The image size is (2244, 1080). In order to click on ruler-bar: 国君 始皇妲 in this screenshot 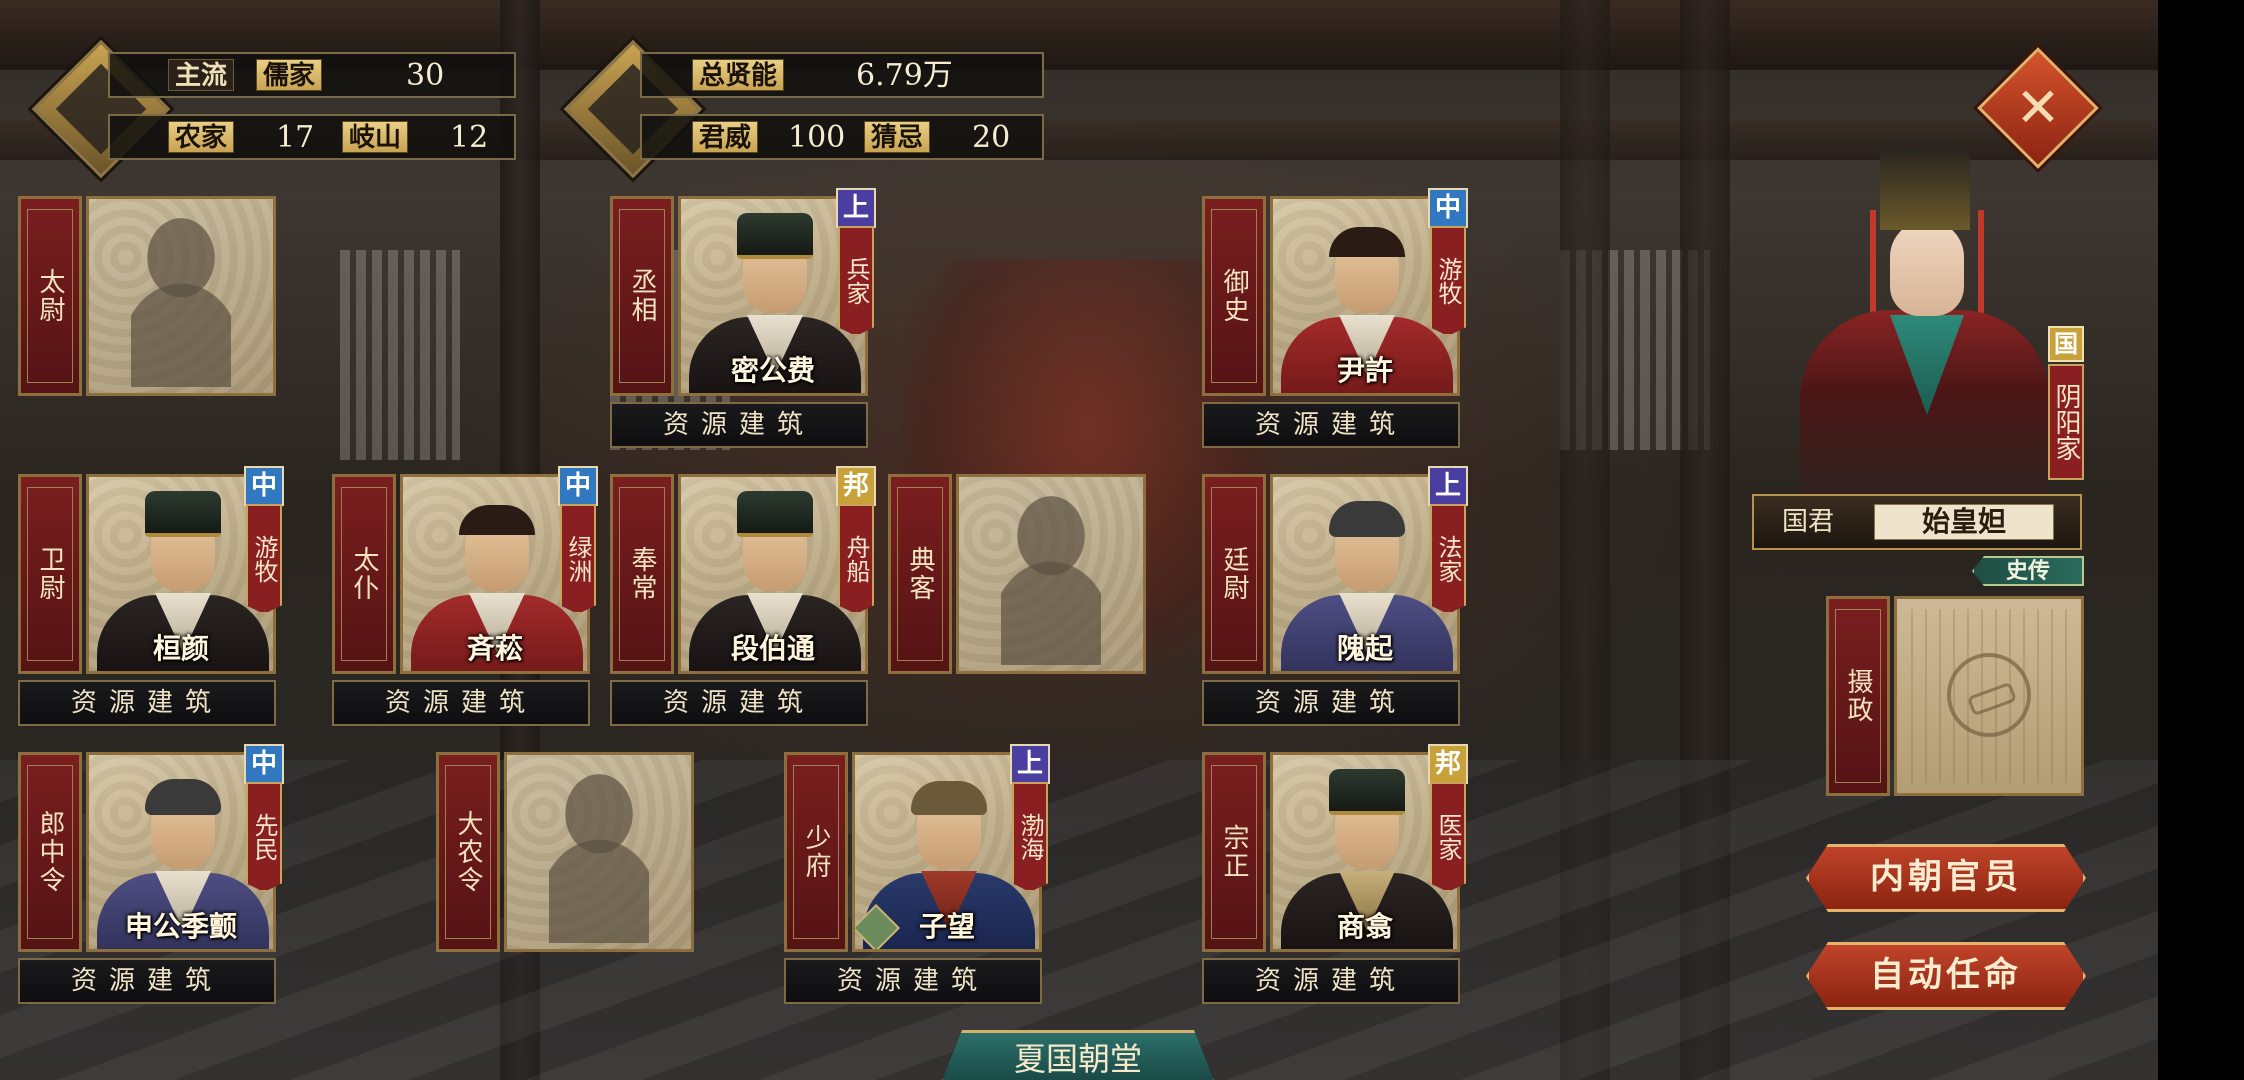, I will do `click(1917, 522)`.